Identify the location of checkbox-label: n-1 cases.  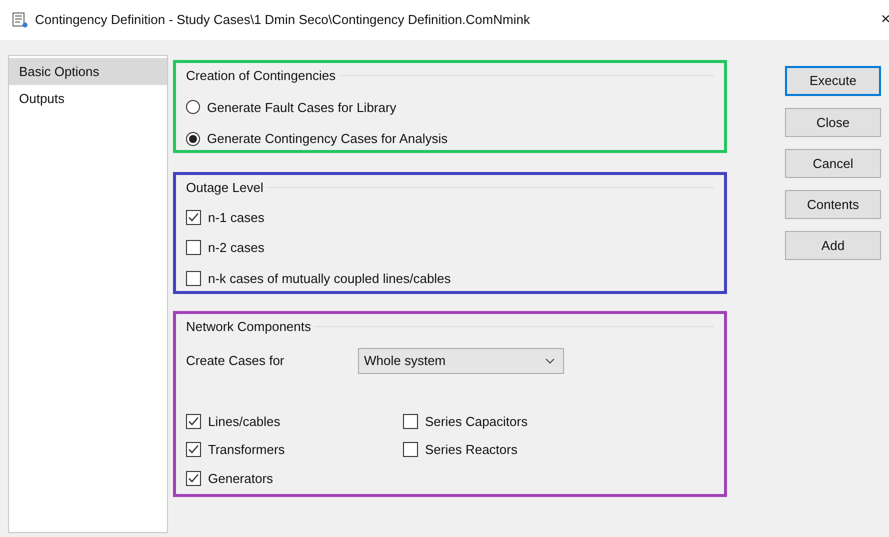
(236, 217).